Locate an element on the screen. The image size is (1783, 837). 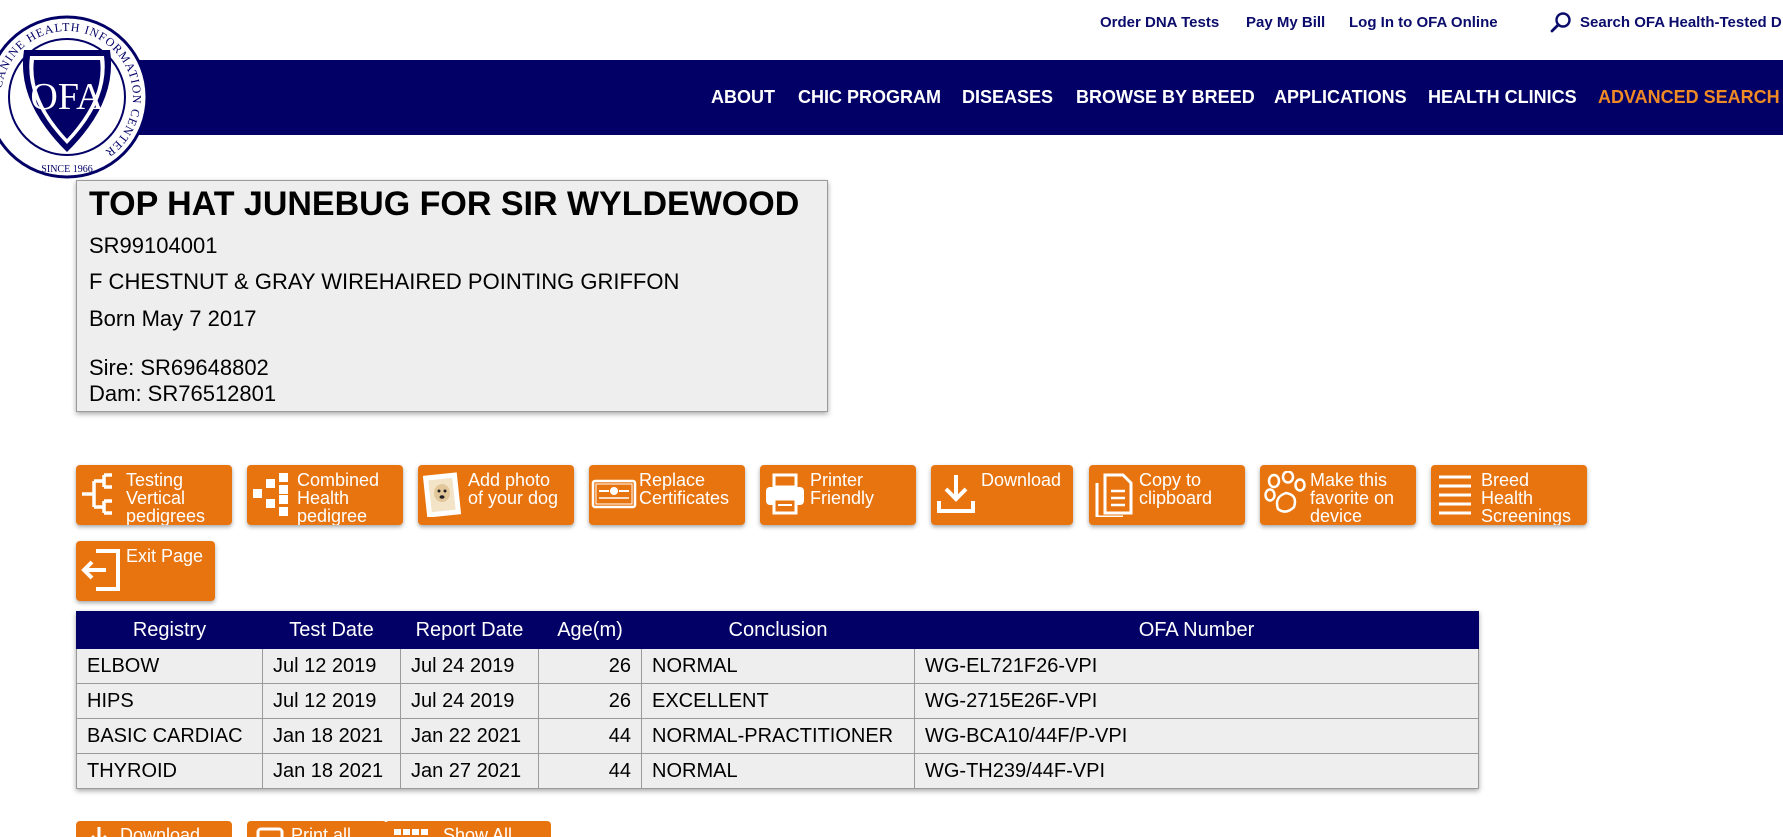
dog-born: Born May 7 2017 is located at coordinates (173, 318).